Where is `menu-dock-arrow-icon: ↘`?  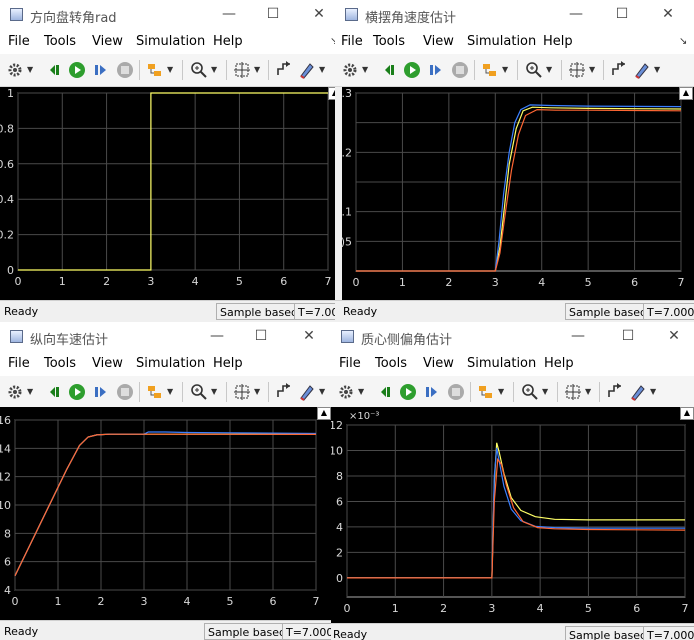
menu-dock-arrow-icon: ↘ is located at coordinates (683, 41).